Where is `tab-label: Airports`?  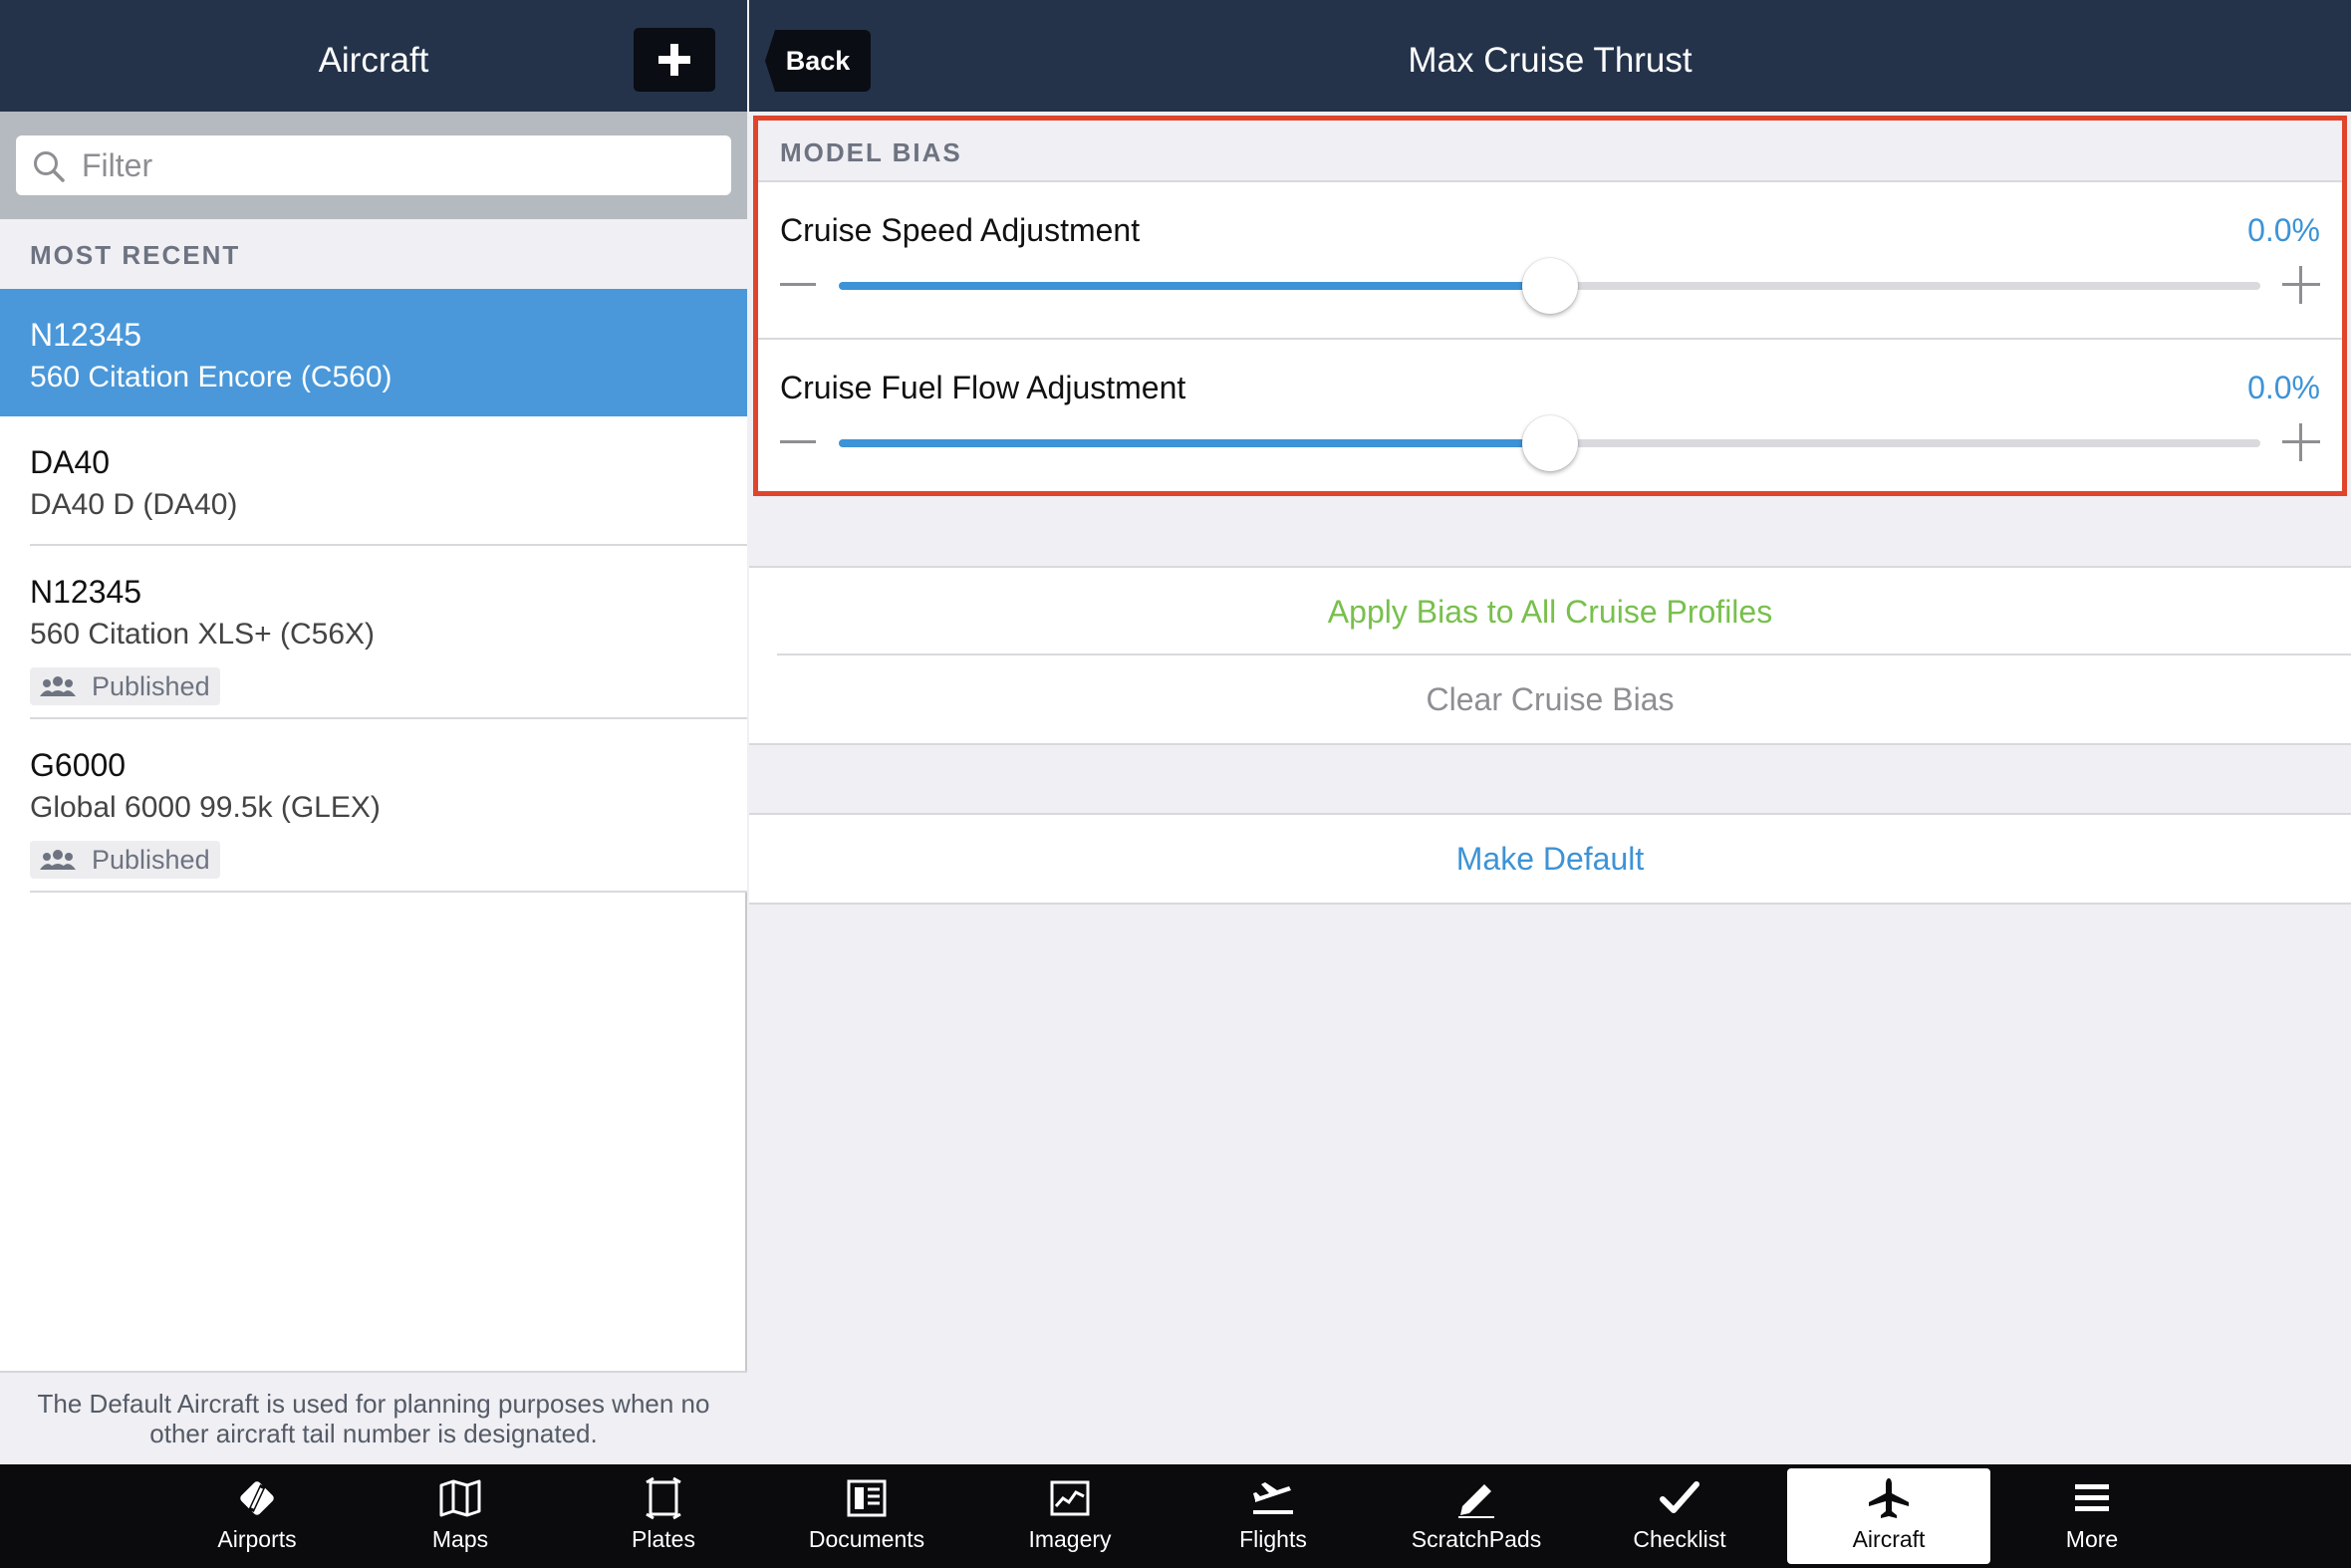
tab-label: Airports is located at coordinates (257, 1539).